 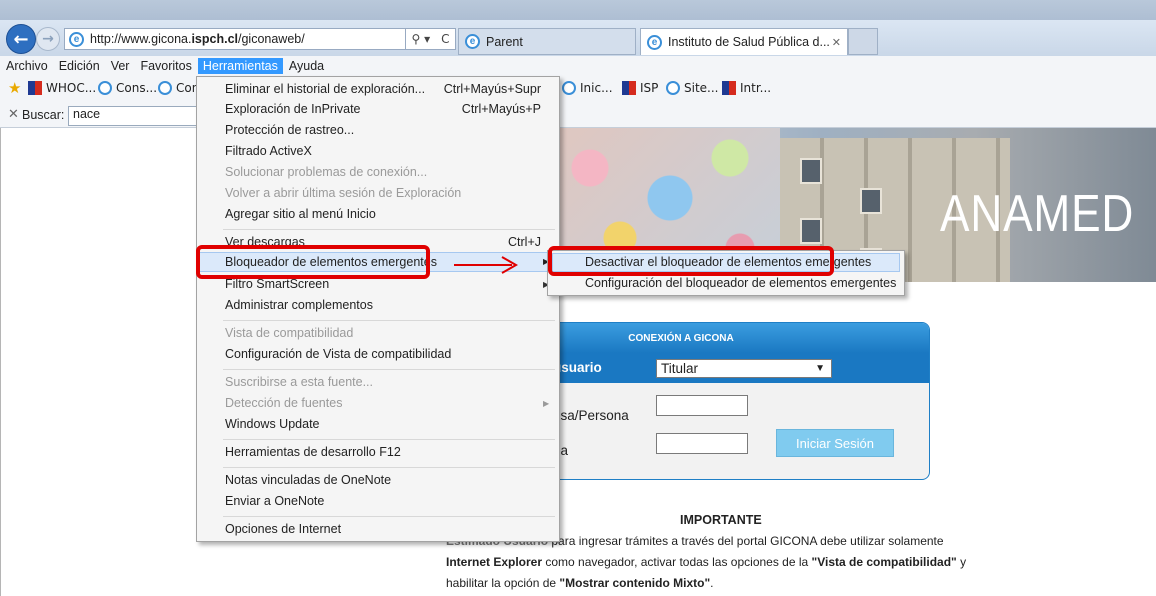 I want to click on favorite-label: ISP, so click(x=649, y=88).